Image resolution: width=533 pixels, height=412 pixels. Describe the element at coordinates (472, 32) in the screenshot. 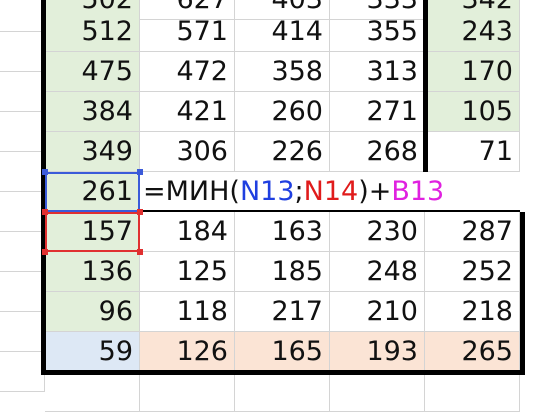

I see `cell: 243` at that location.